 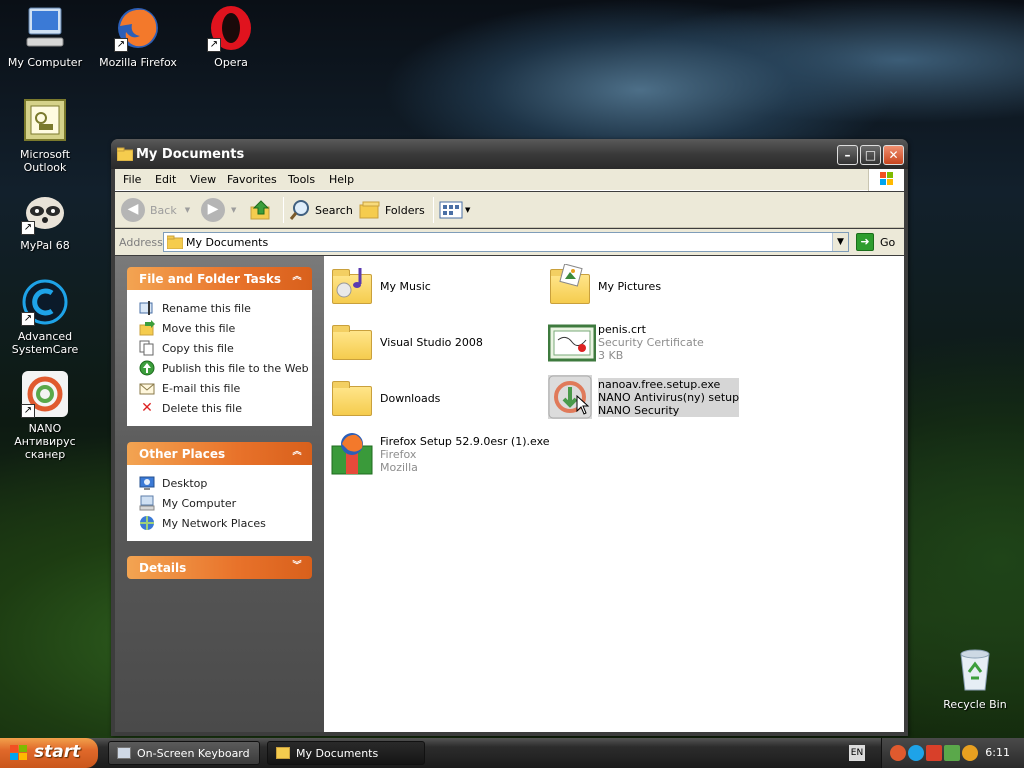 What do you see at coordinates (45, 211) in the screenshot?
I see `raccoon-icon: ↗` at bounding box center [45, 211].